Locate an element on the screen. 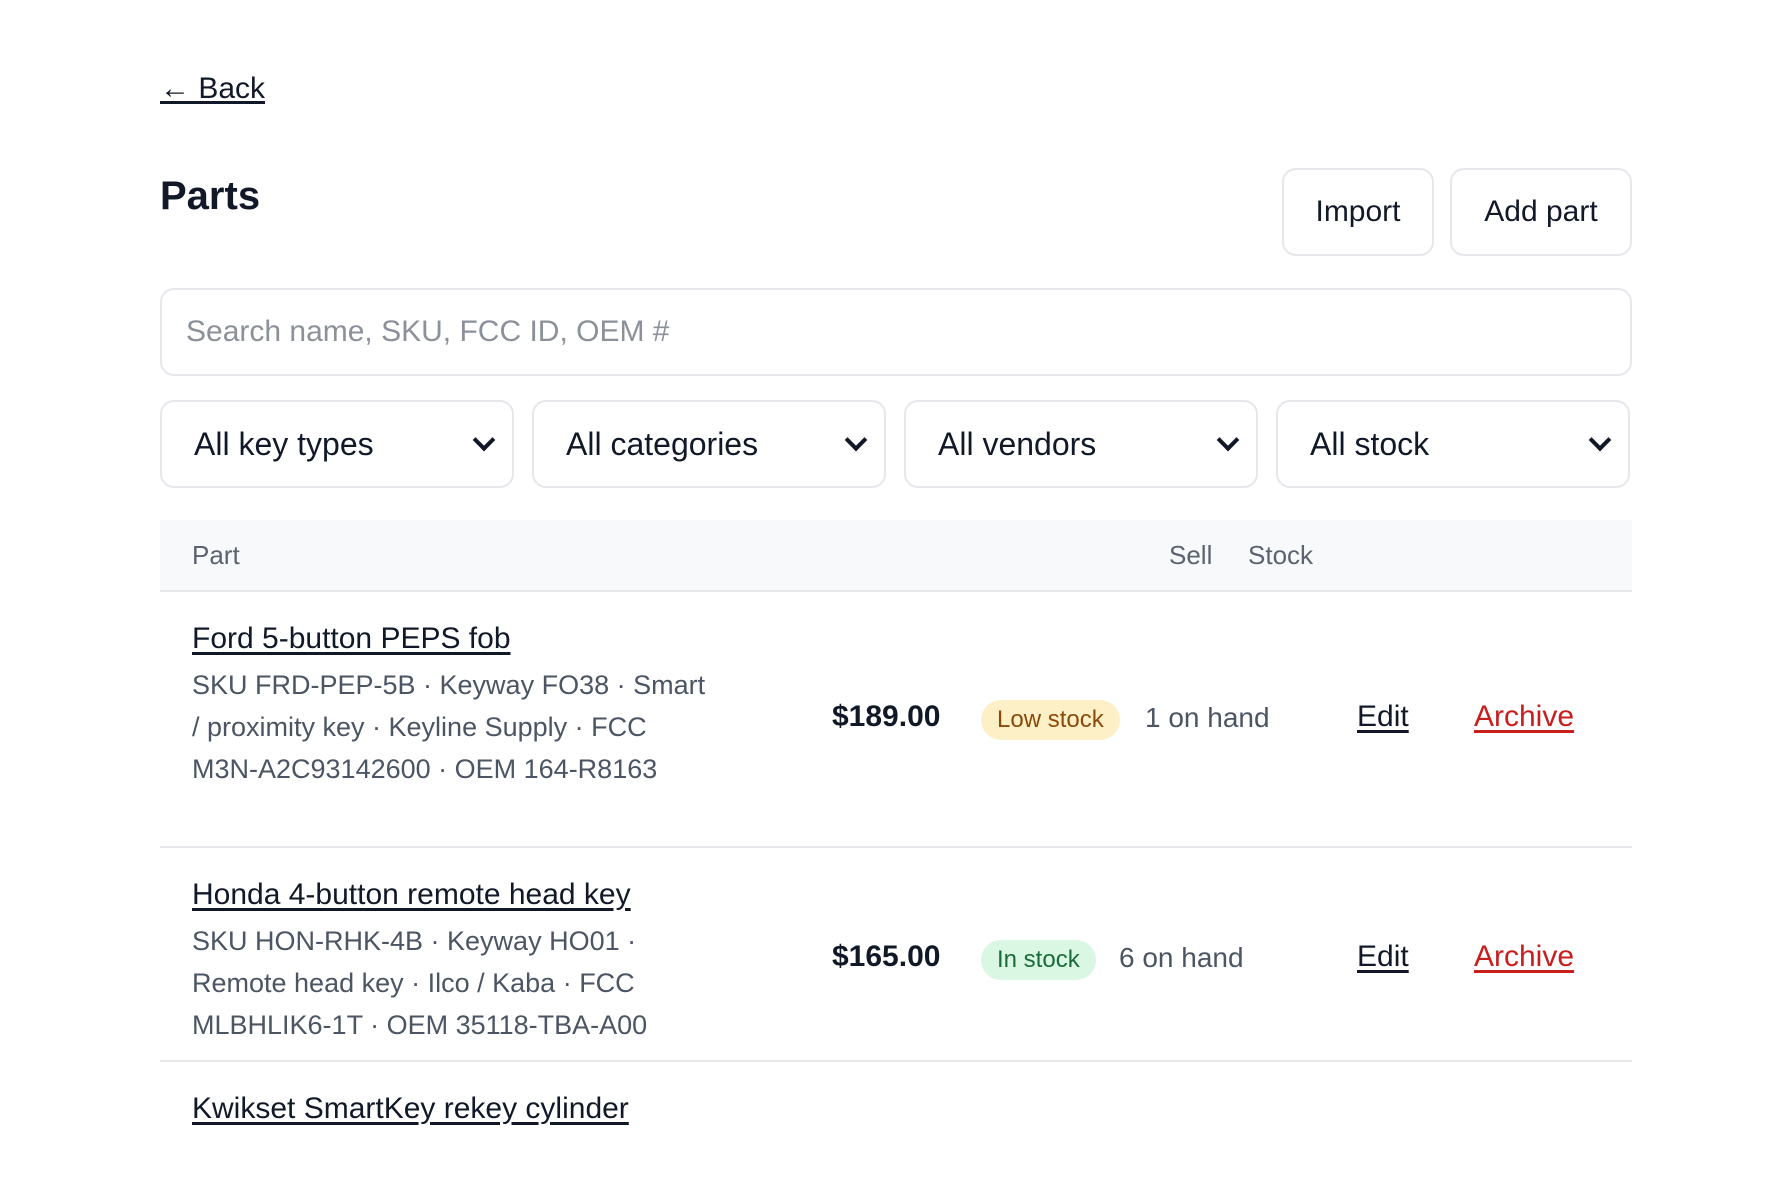  vendor-select: All vendors is located at coordinates (1081, 444).